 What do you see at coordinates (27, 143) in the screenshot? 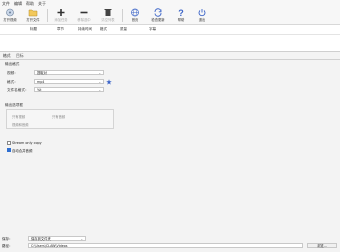
I see `stream-only-label: Stream only copy` at bounding box center [27, 143].